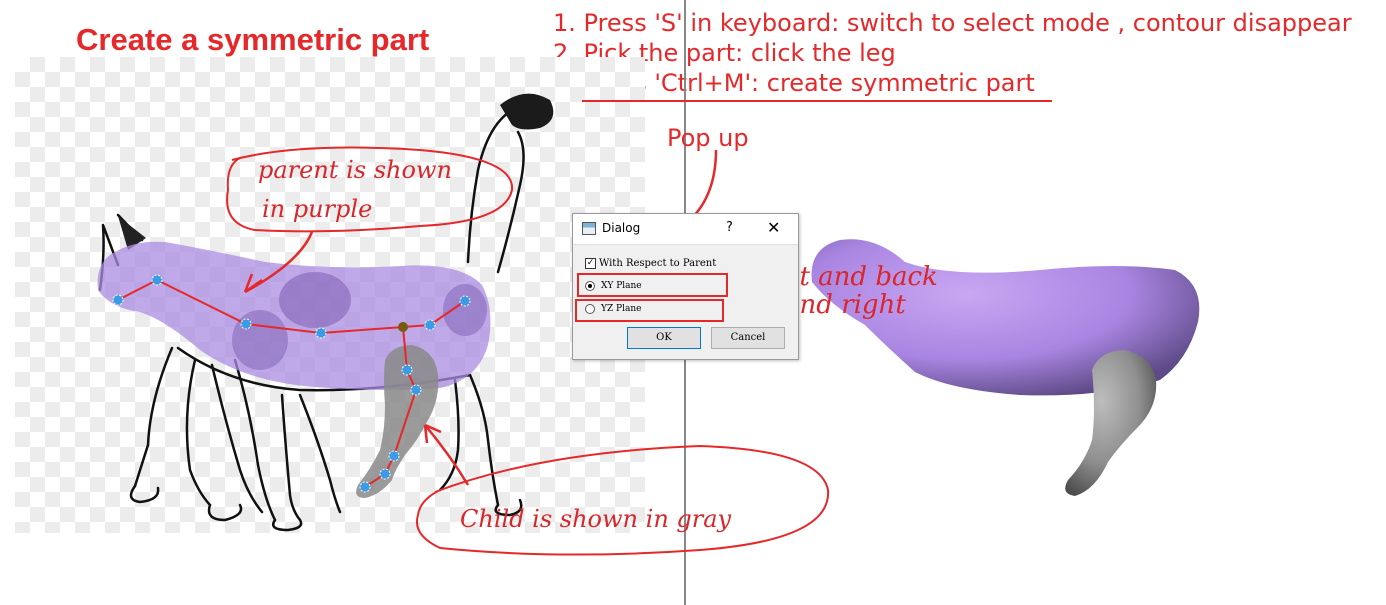 The height and width of the screenshot is (605, 1386). Describe the element at coordinates (664, 338) in the screenshot. I see `ok-button: OK` at that location.